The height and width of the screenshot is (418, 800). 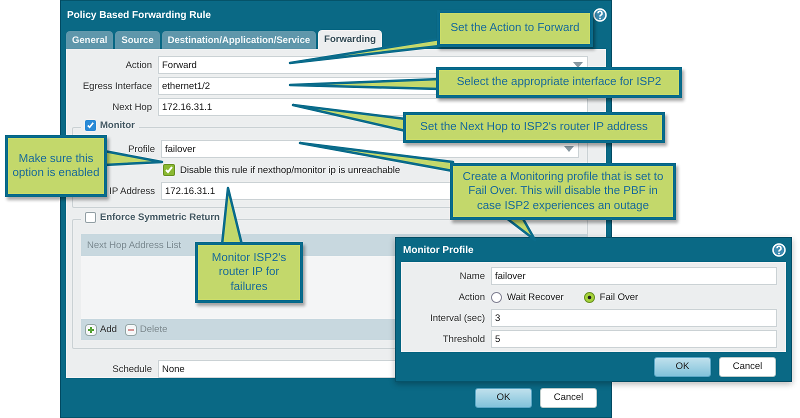 What do you see at coordinates (559, 82) in the screenshot?
I see `callout: Select the appropriate interface for ISP2` at bounding box center [559, 82].